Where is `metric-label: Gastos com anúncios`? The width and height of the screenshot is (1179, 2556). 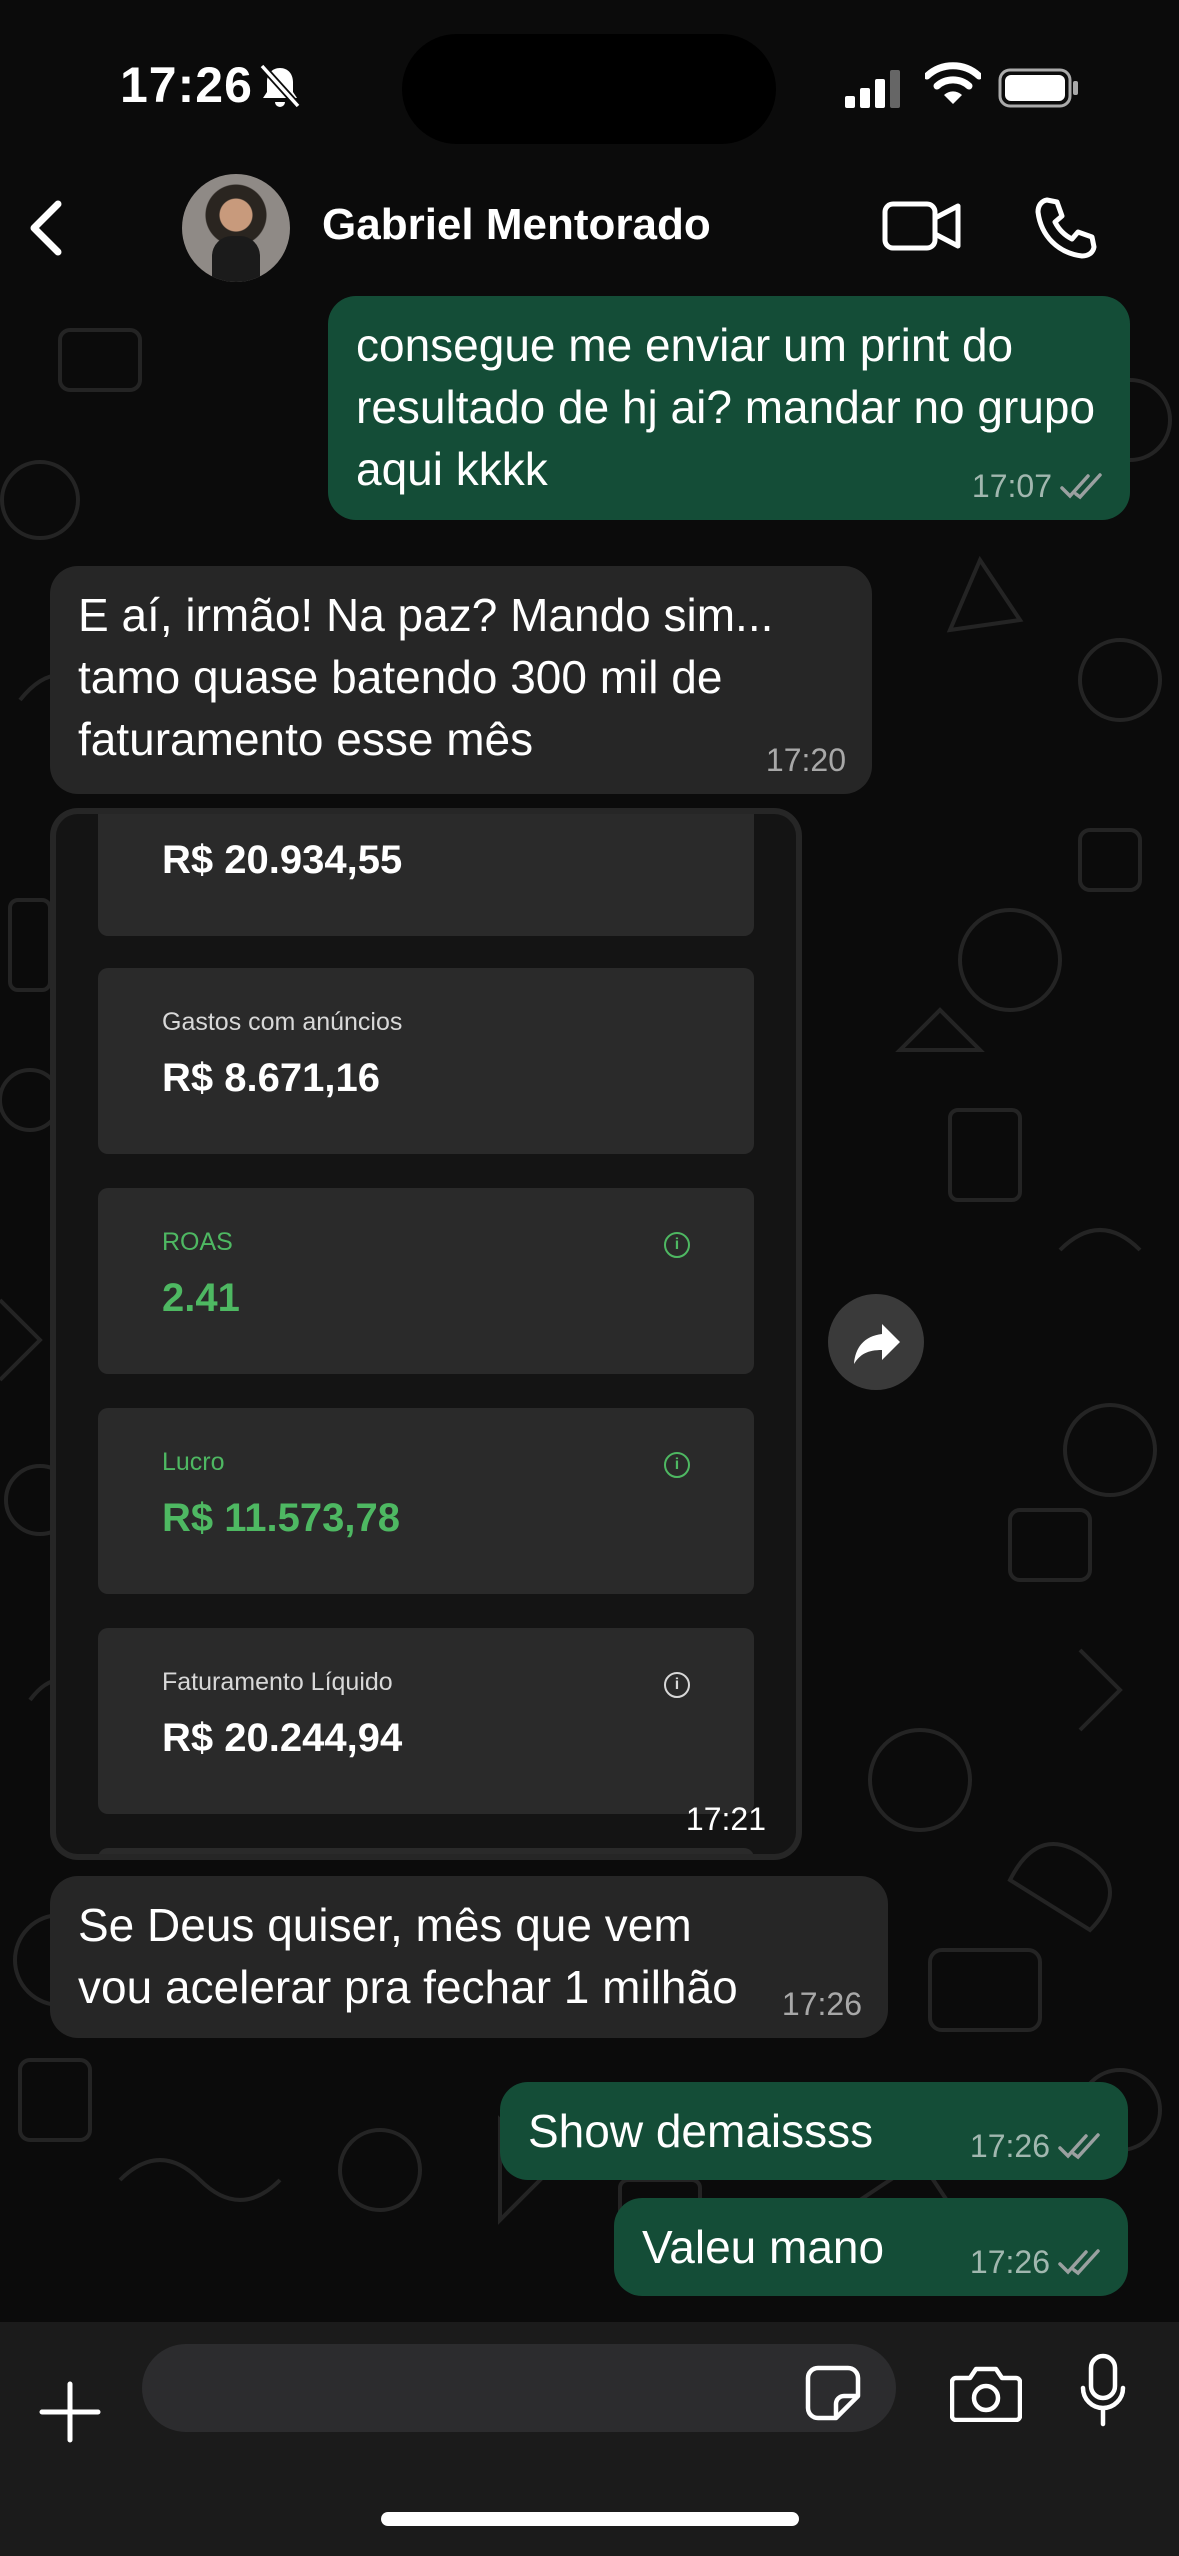
metric-label: Gastos com anúncios is located at coordinates (282, 1022).